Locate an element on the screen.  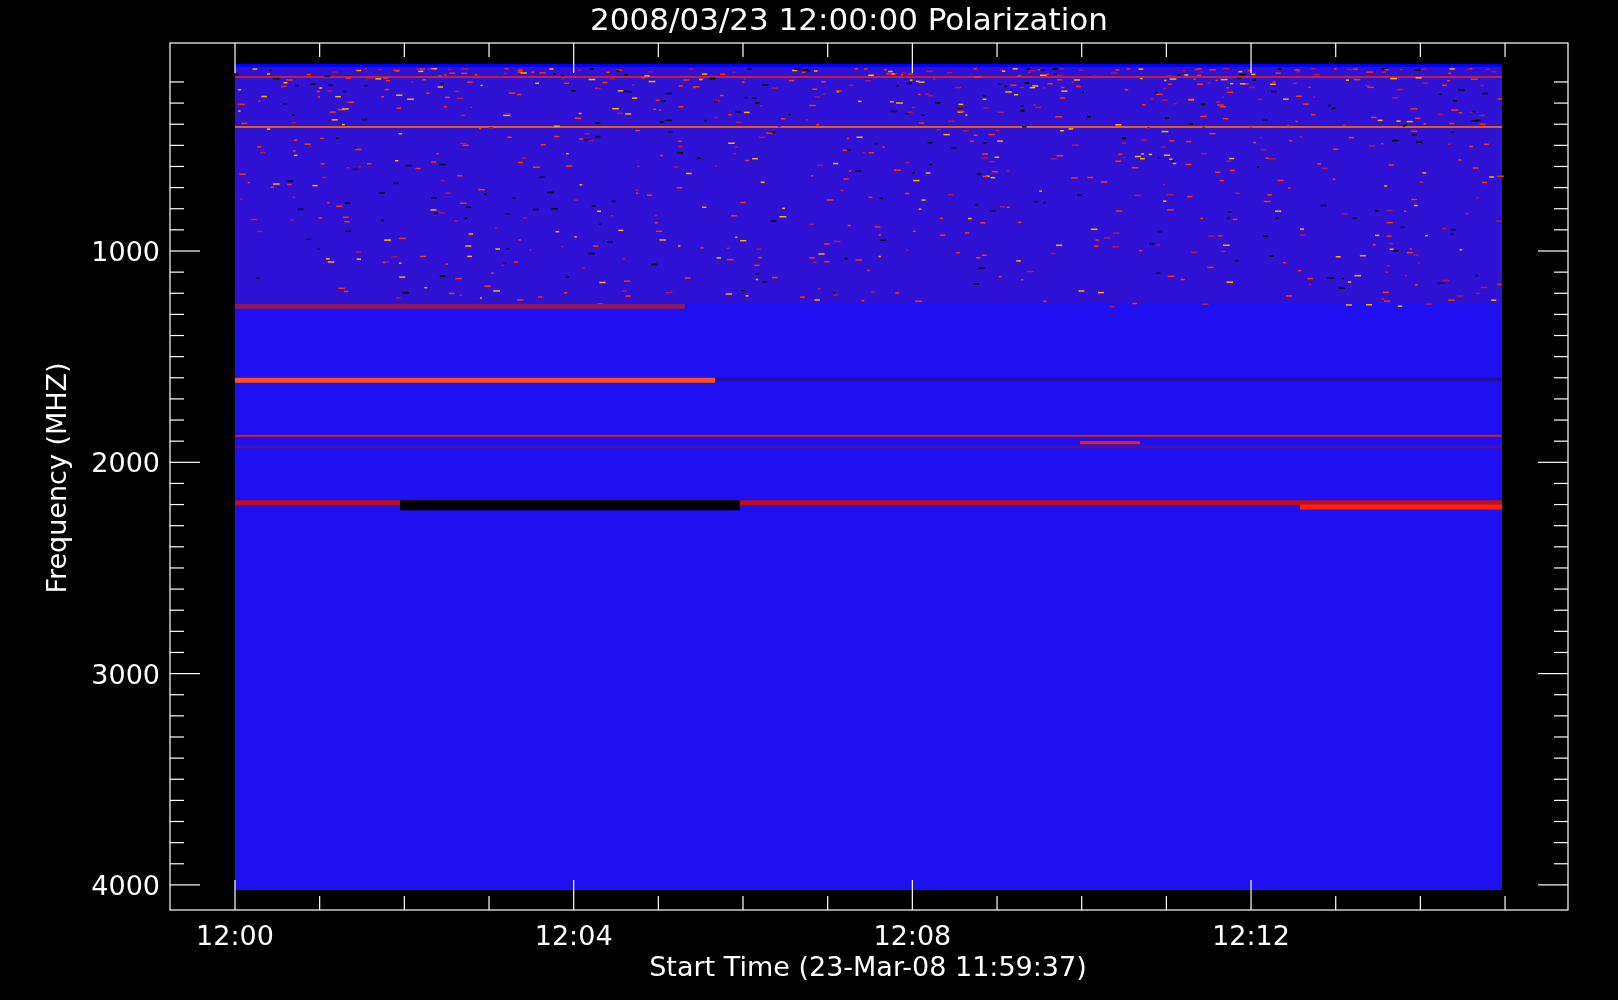
y-tick-label: 4000 is located at coordinates (125, 885).